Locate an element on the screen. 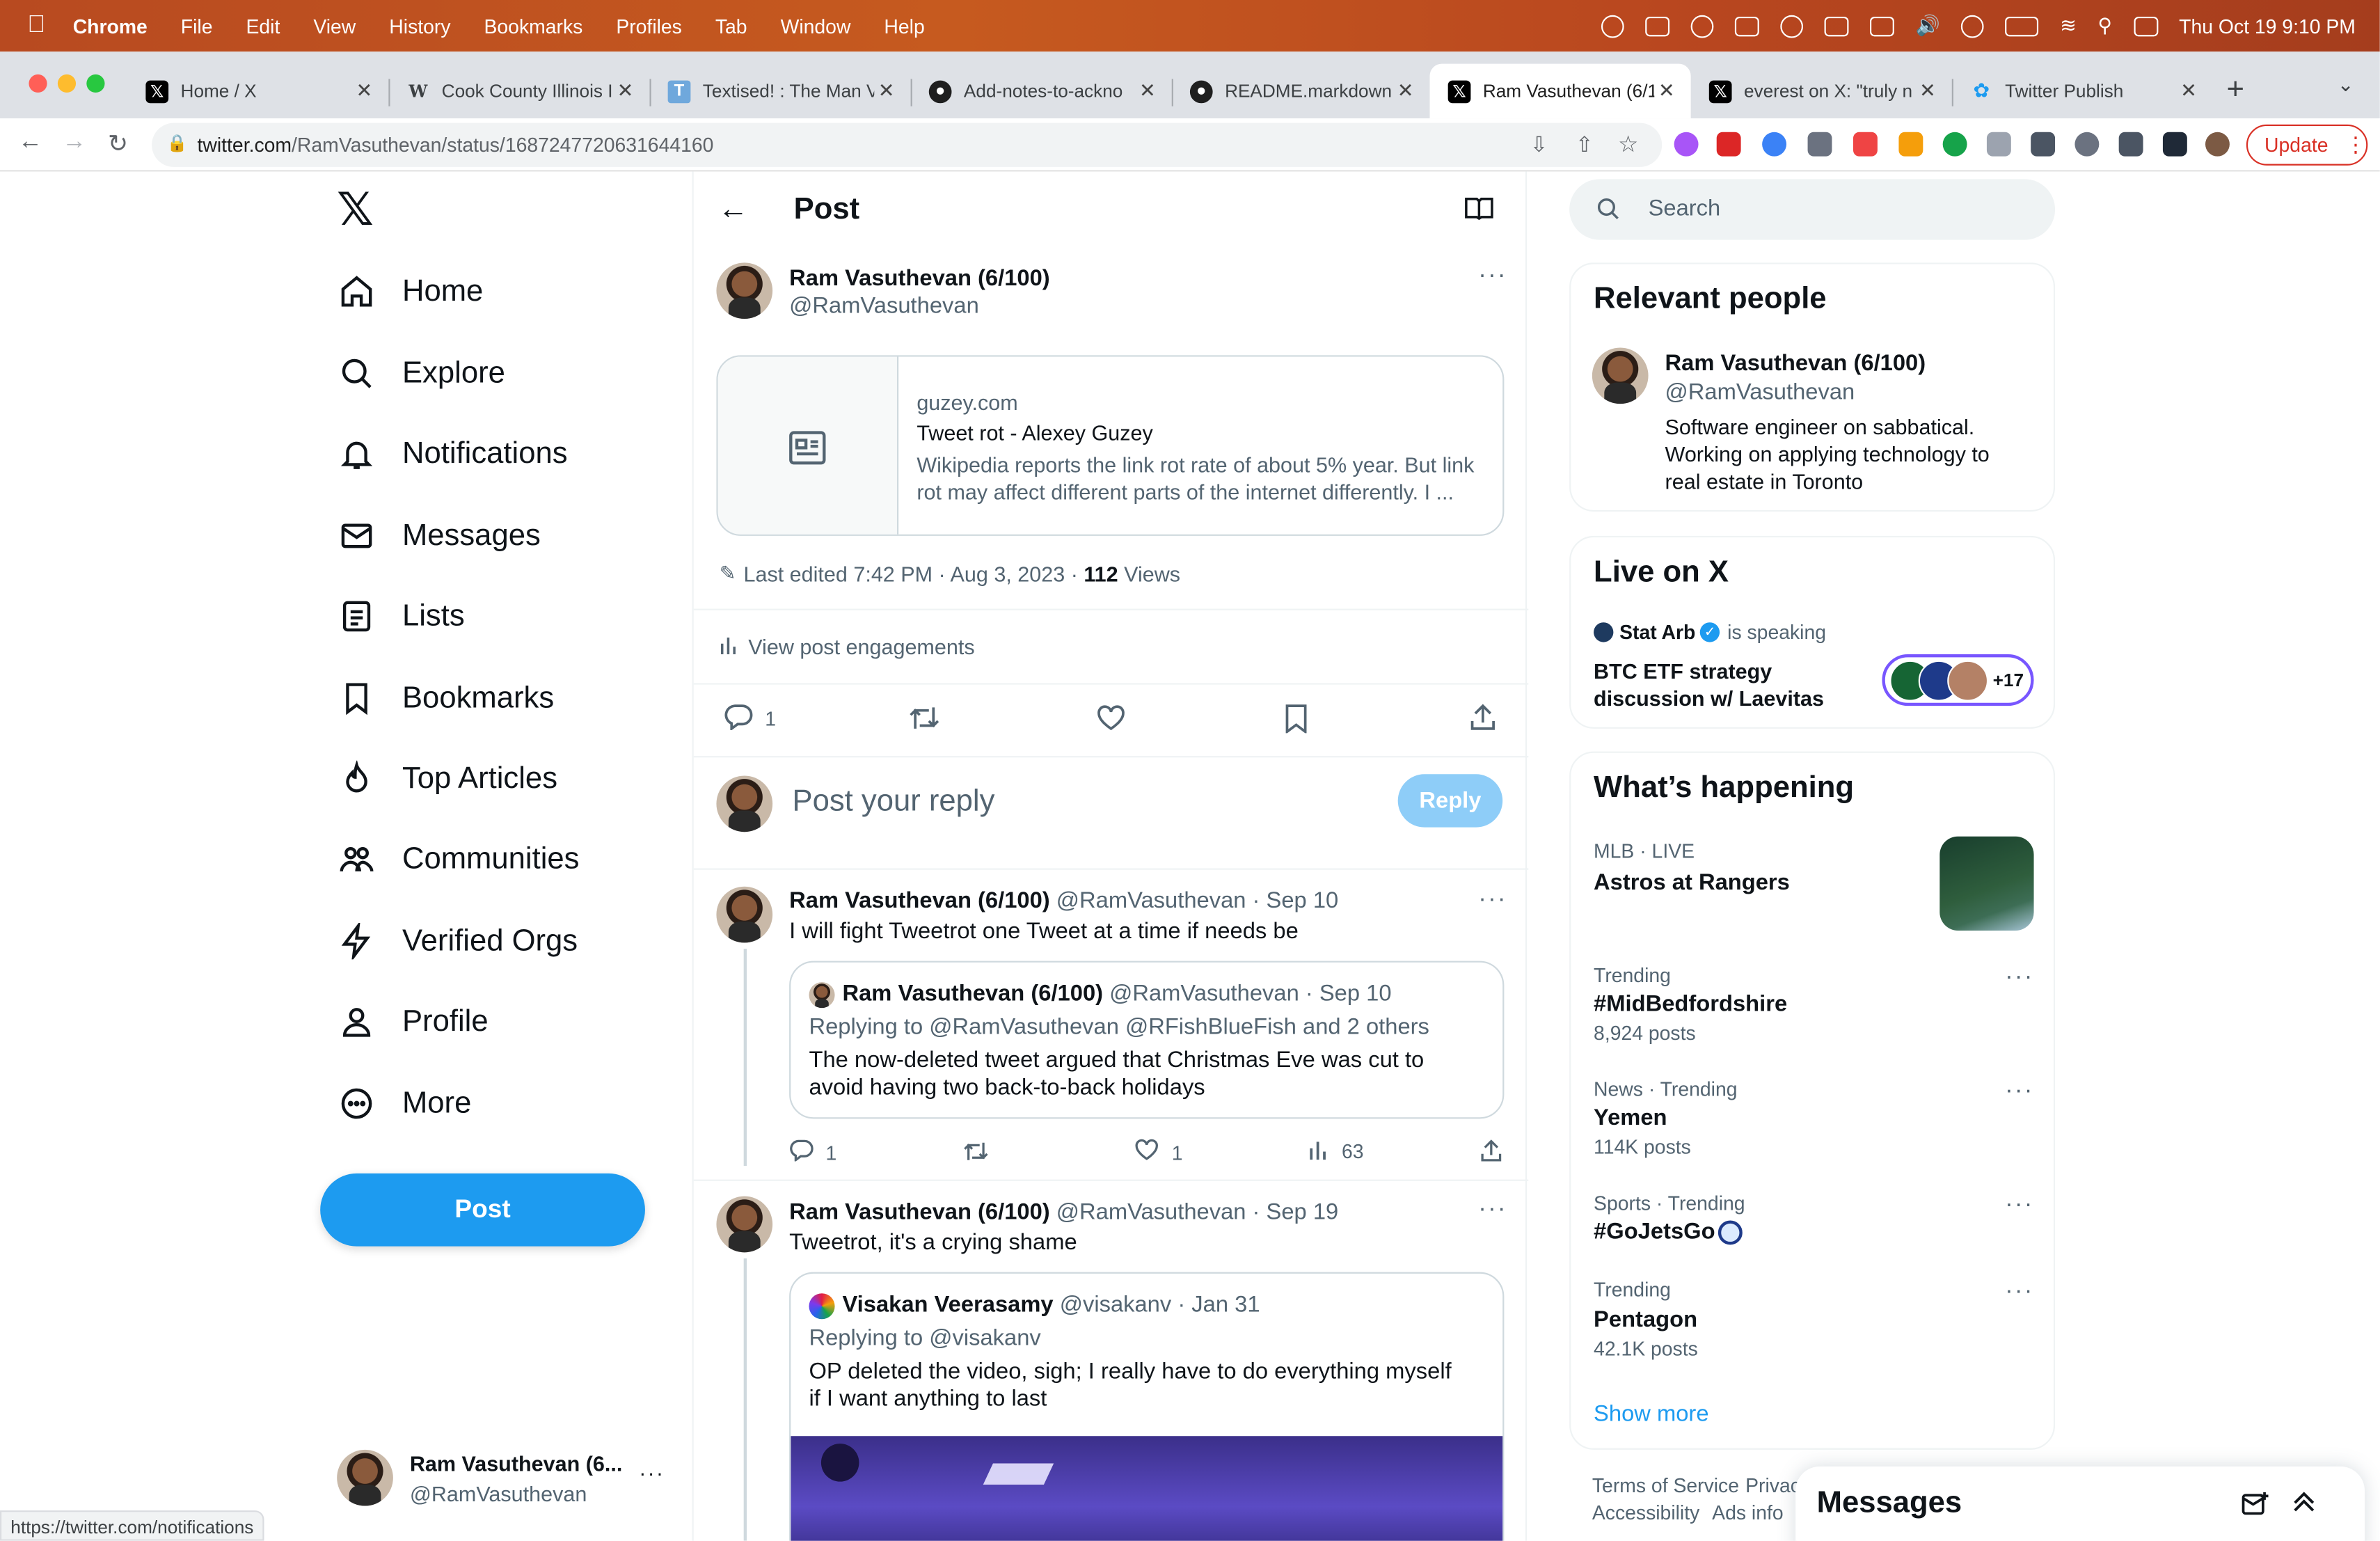 The image size is (2380, 1541). menu-help: Help is located at coordinates (904, 26).